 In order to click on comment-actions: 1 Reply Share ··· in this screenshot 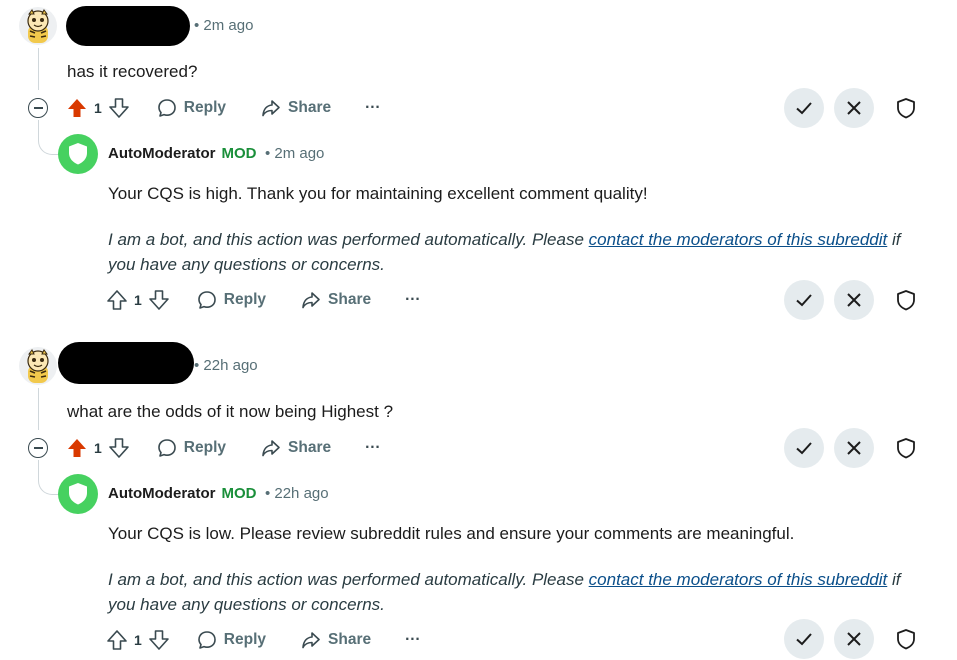, I will do `click(223, 108)`.